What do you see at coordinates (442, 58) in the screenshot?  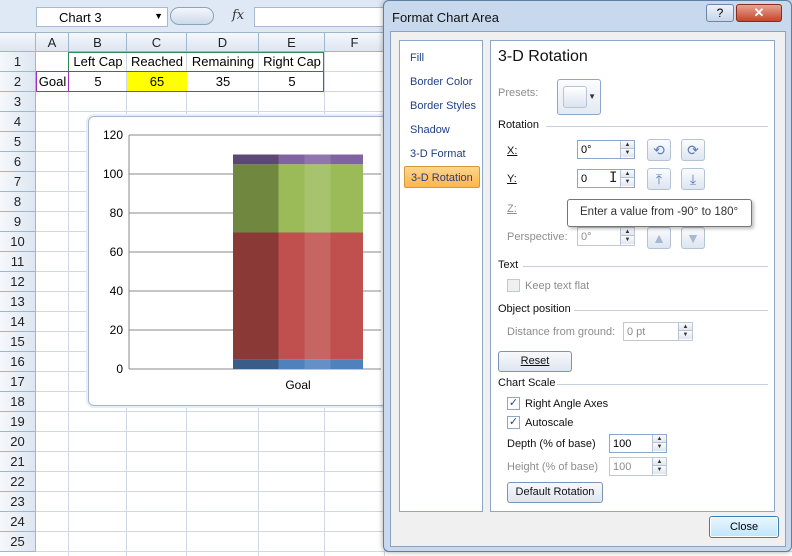 I see `nav-item-fill: Fill` at bounding box center [442, 58].